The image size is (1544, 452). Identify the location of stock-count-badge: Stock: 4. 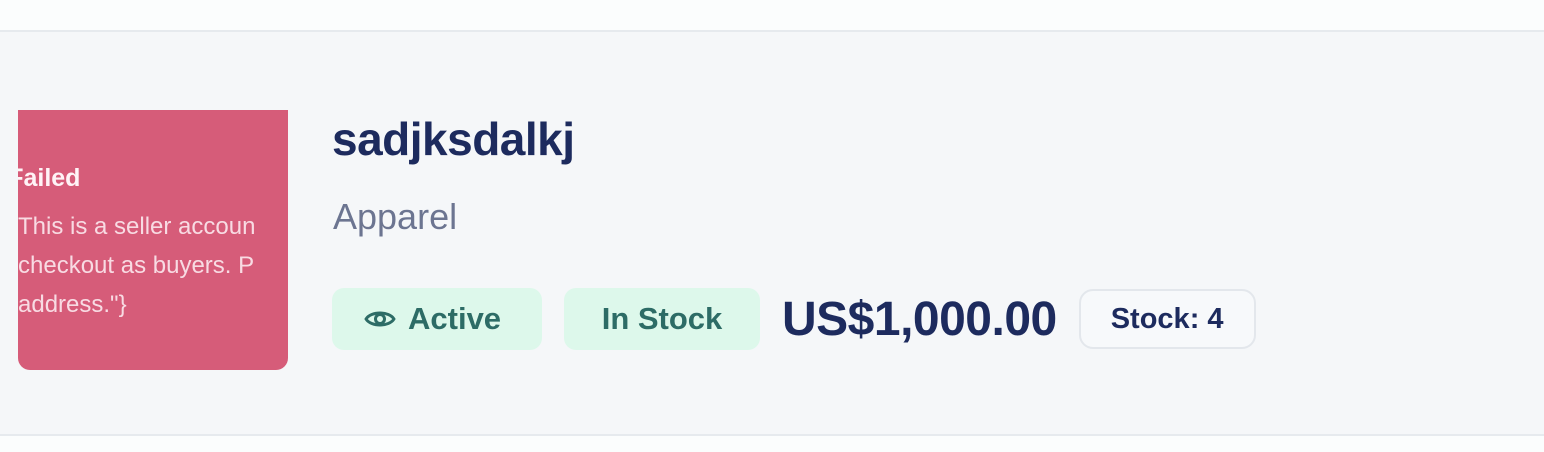
(1167, 319).